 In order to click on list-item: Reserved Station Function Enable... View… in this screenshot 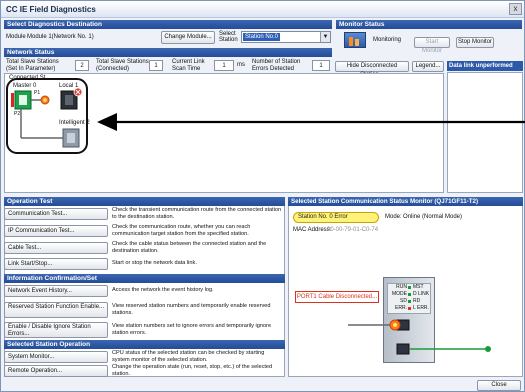, I will do `click(143, 310)`.